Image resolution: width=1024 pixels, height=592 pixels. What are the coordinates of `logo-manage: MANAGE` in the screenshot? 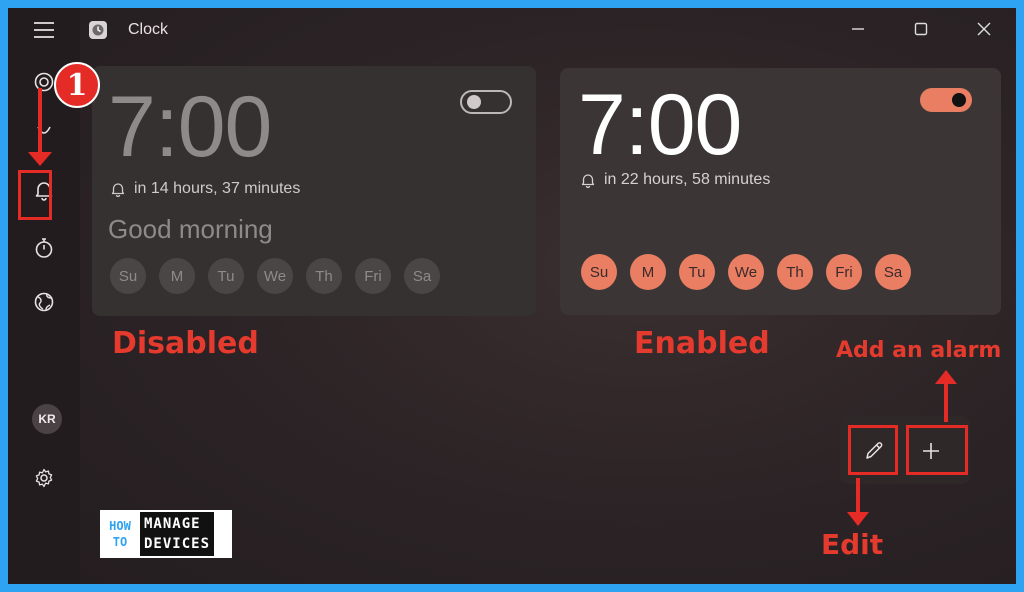 It's located at (172, 524).